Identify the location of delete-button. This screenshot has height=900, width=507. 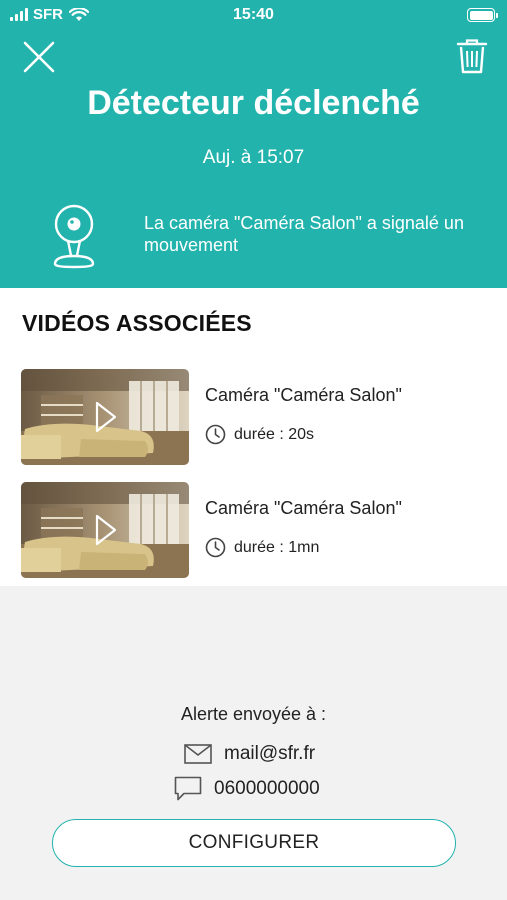
(472, 57).